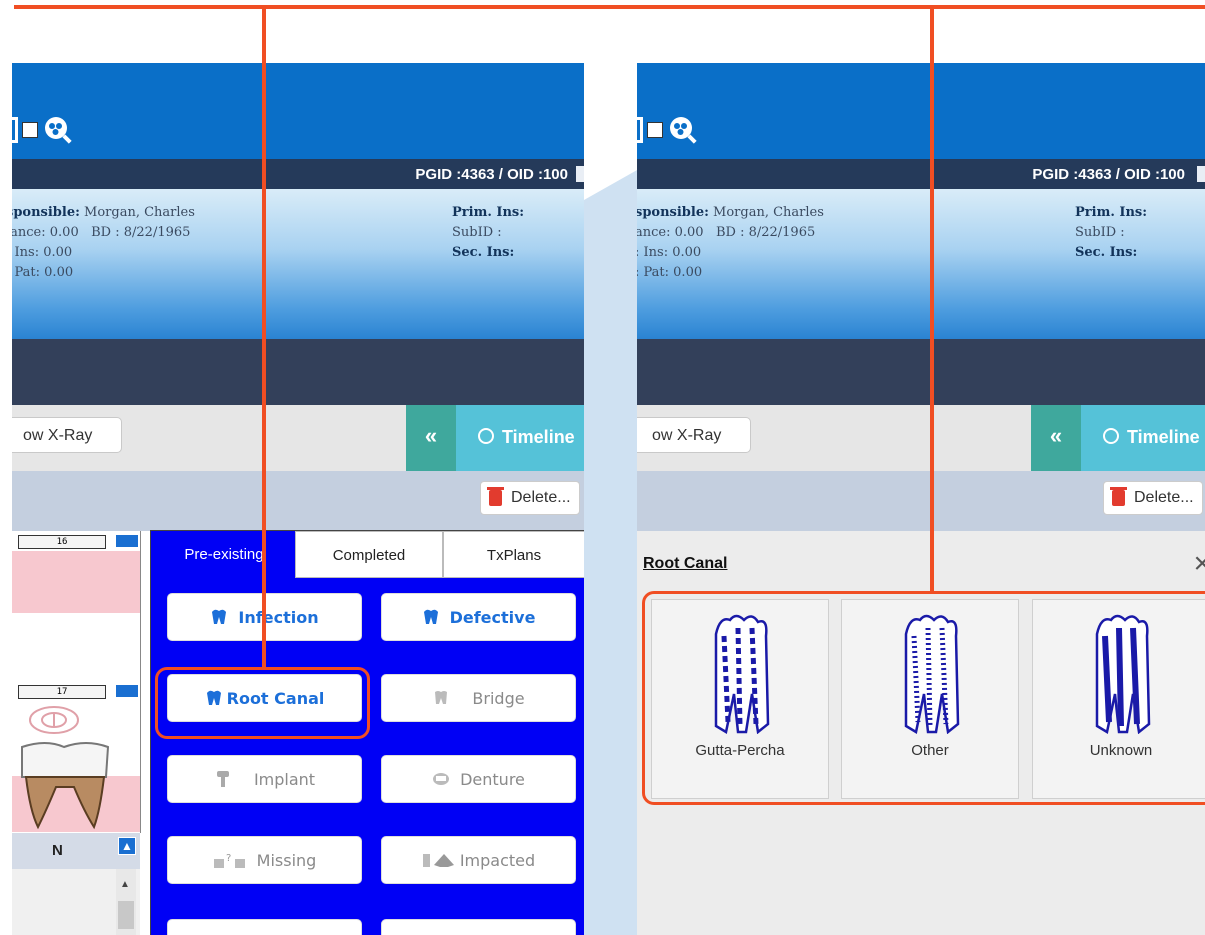 This screenshot has height=935, width=1205. Describe the element at coordinates (497, 860) in the screenshot. I see `impacted-label: Impacted` at that location.